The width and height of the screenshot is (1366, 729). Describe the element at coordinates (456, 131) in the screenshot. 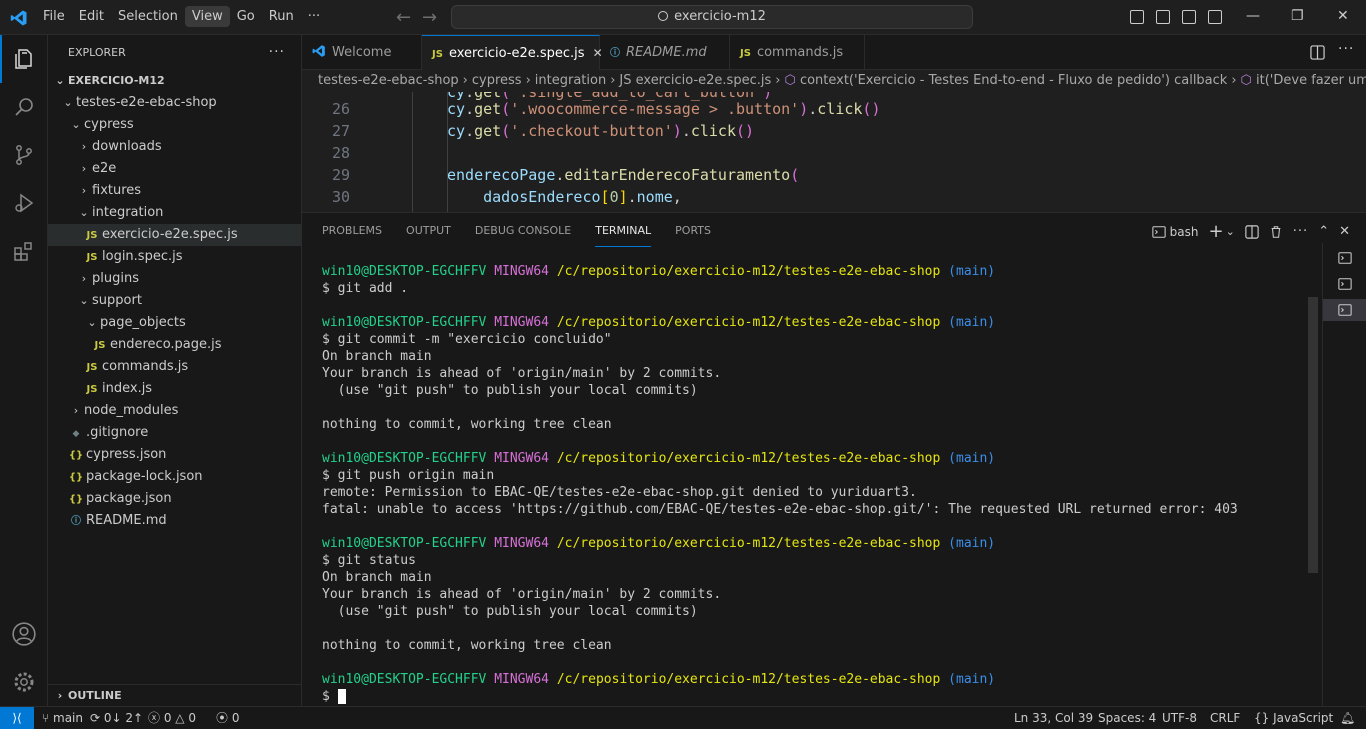

I see `code-token: cy` at that location.